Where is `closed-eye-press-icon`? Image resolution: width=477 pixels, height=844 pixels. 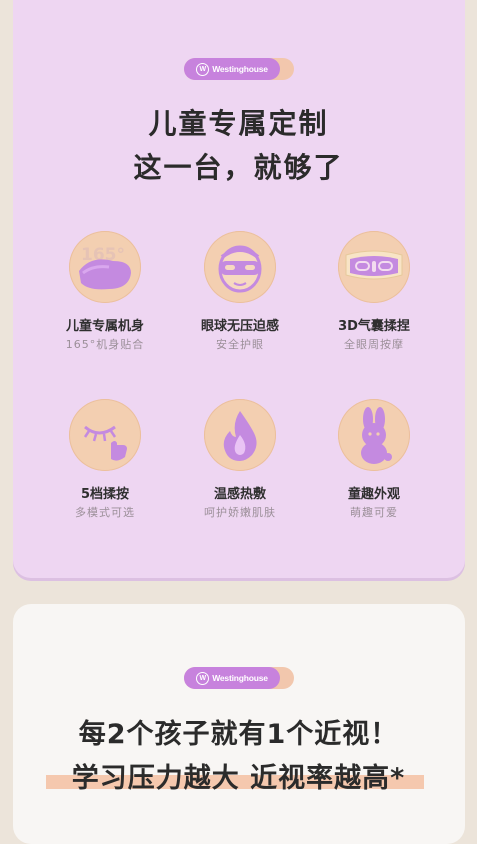
closed-eye-press-icon is located at coordinates (105, 435).